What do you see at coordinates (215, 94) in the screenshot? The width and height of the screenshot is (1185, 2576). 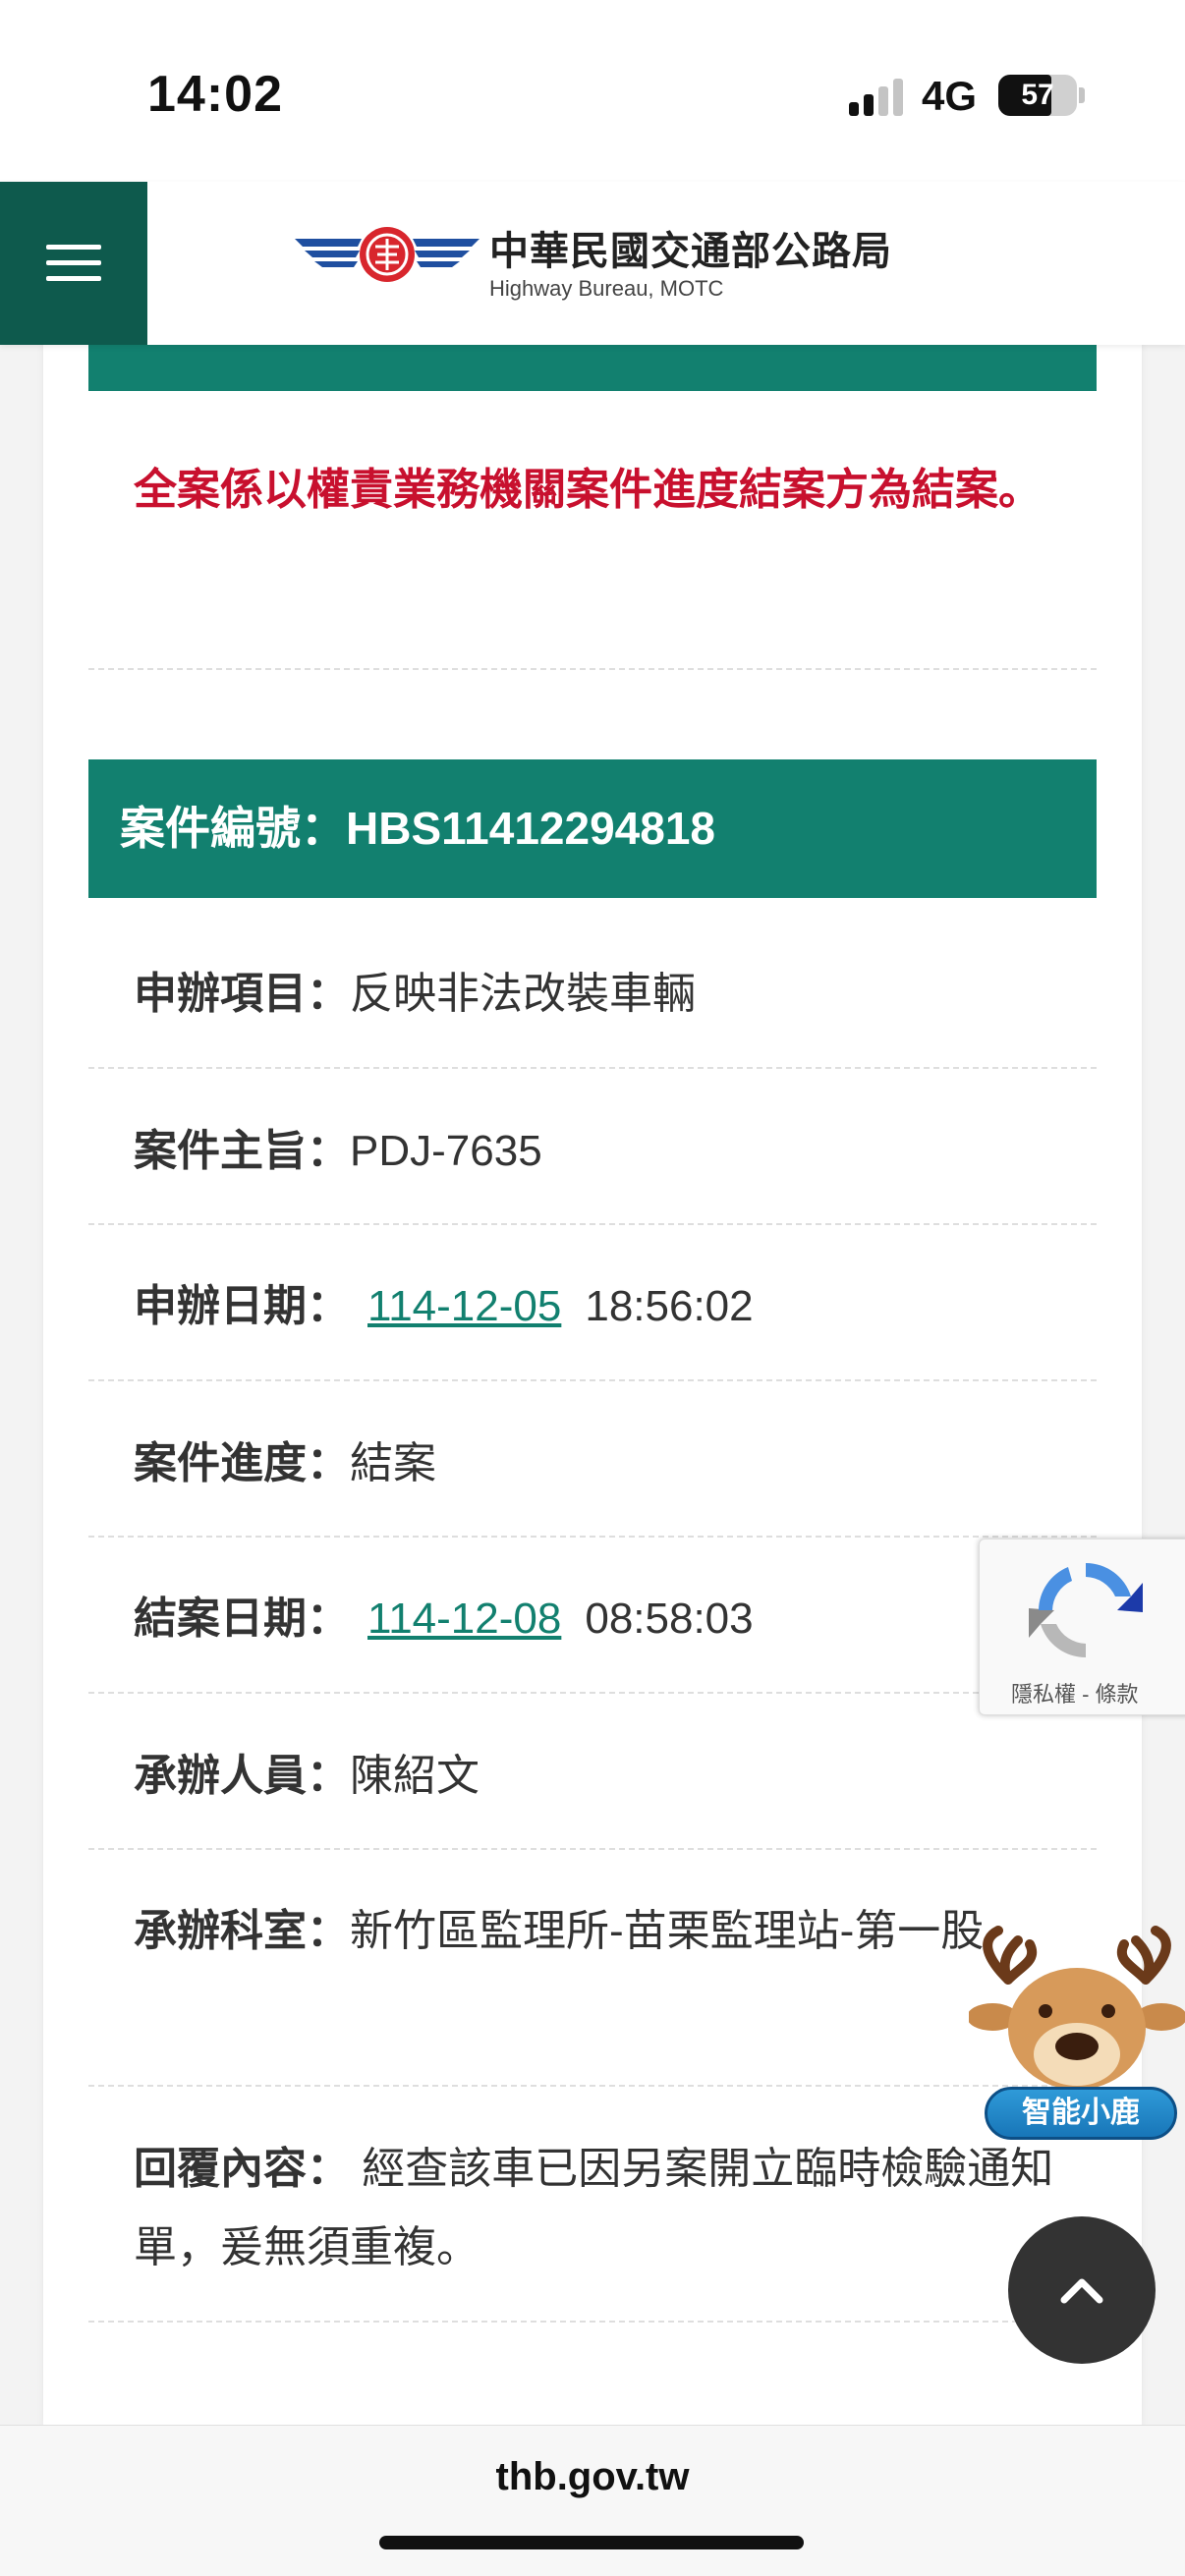 I see `status-time: 14:02` at bounding box center [215, 94].